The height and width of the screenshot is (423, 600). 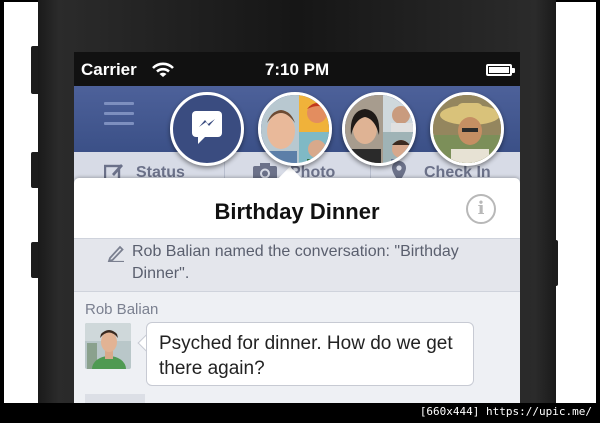 I want to click on info-icon: i, so click(x=481, y=209).